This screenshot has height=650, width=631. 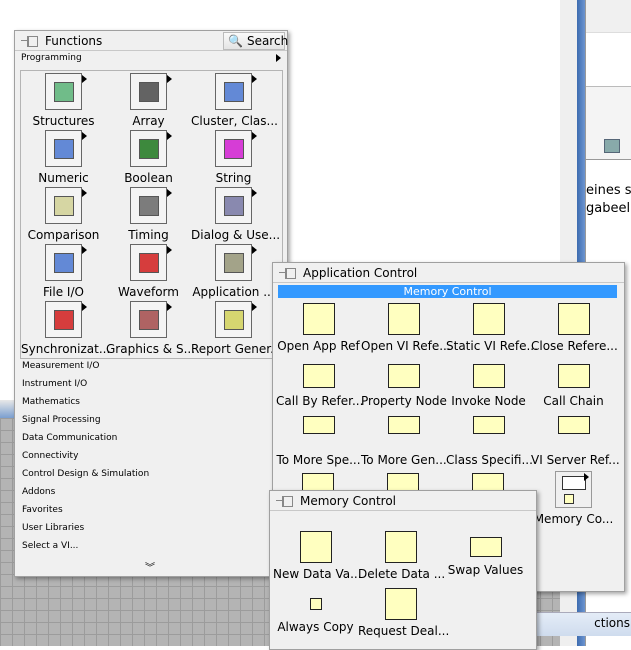 What do you see at coordinates (608, 208) in the screenshot?
I see `doc-text: gabeel` at bounding box center [608, 208].